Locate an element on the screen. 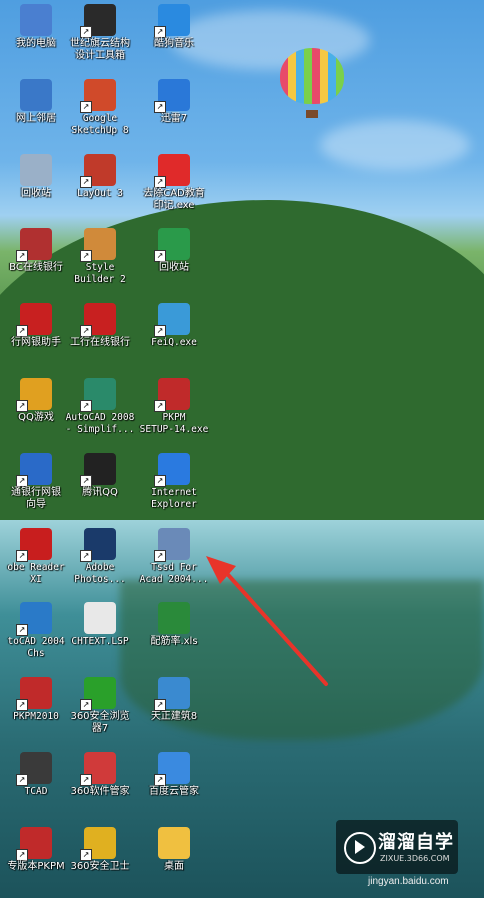 This screenshot has height=899, width=484. play-icon is located at coordinates (360, 848).